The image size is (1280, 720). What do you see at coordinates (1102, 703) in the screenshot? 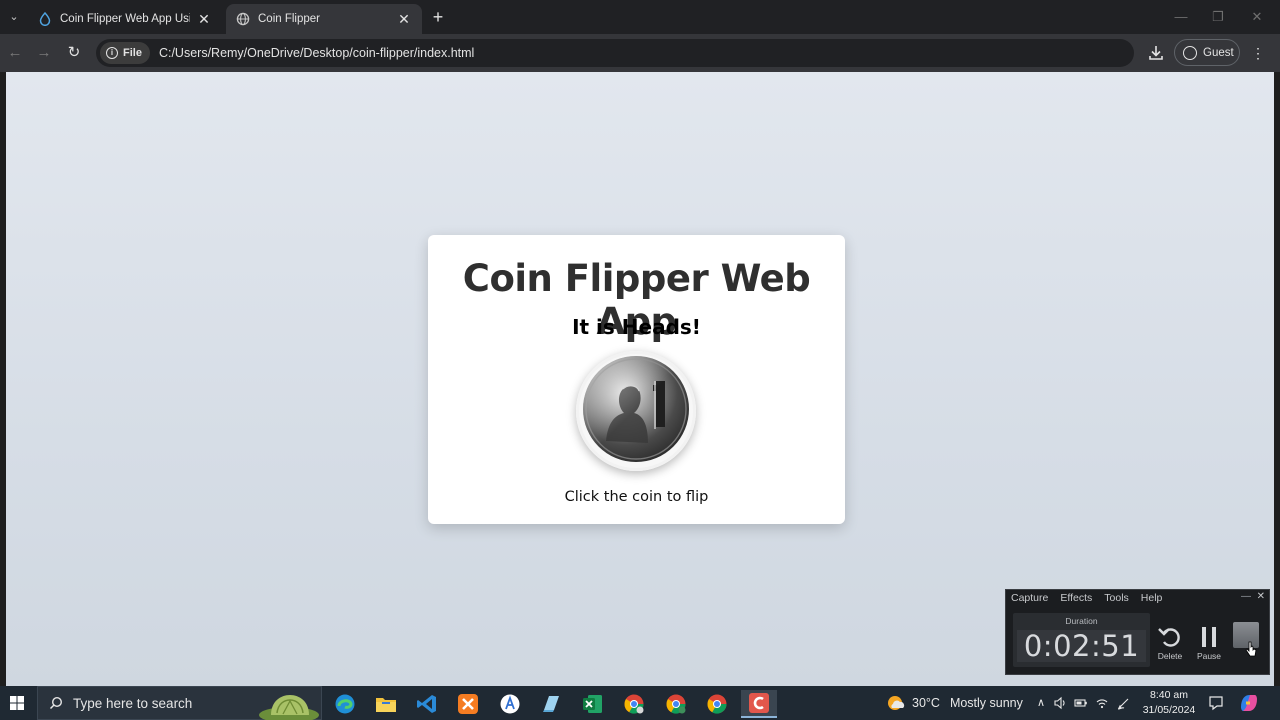
I see `wifi-icon` at bounding box center [1102, 703].